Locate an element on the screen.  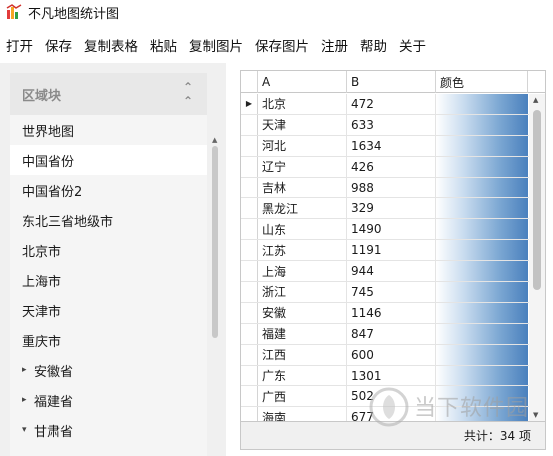
menu-copy-table: 复制表格 is located at coordinates (111, 45).